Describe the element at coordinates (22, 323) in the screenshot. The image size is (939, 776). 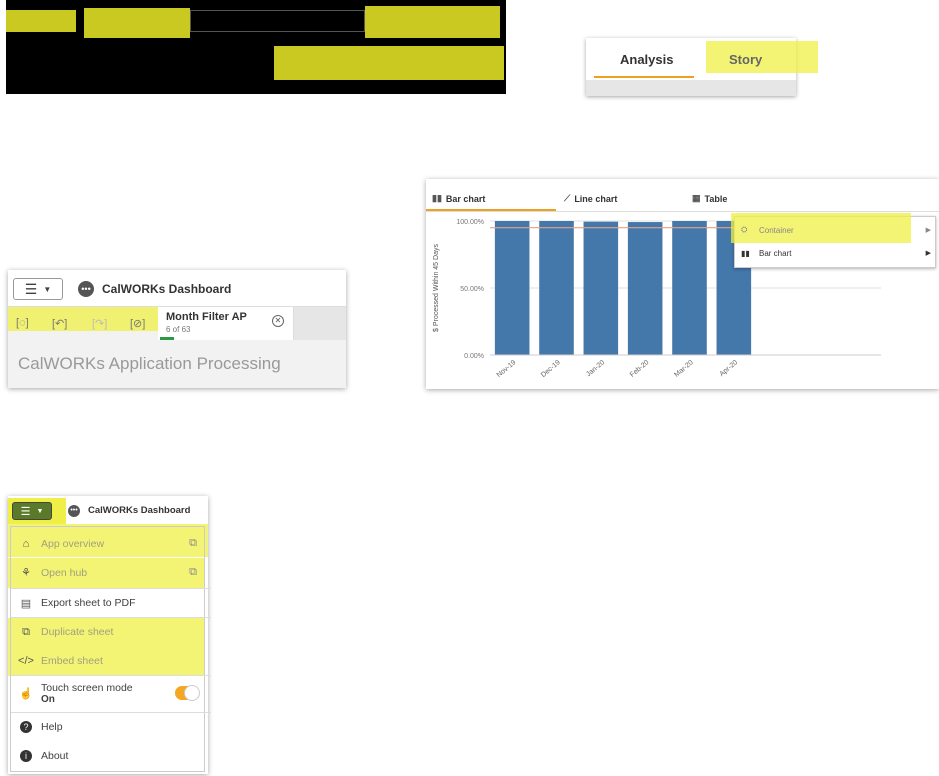
I see `smart-search-icon: [◌]` at that location.